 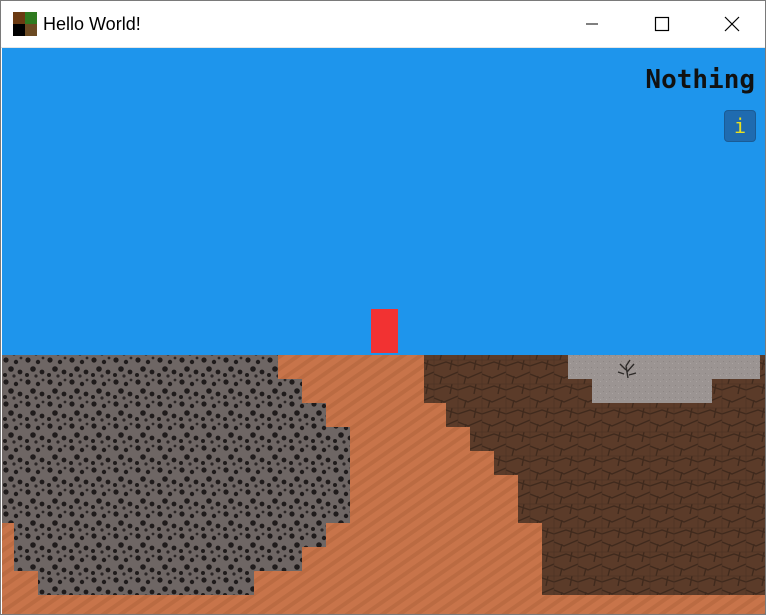 I want to click on close-icon, so click(x=732, y=24).